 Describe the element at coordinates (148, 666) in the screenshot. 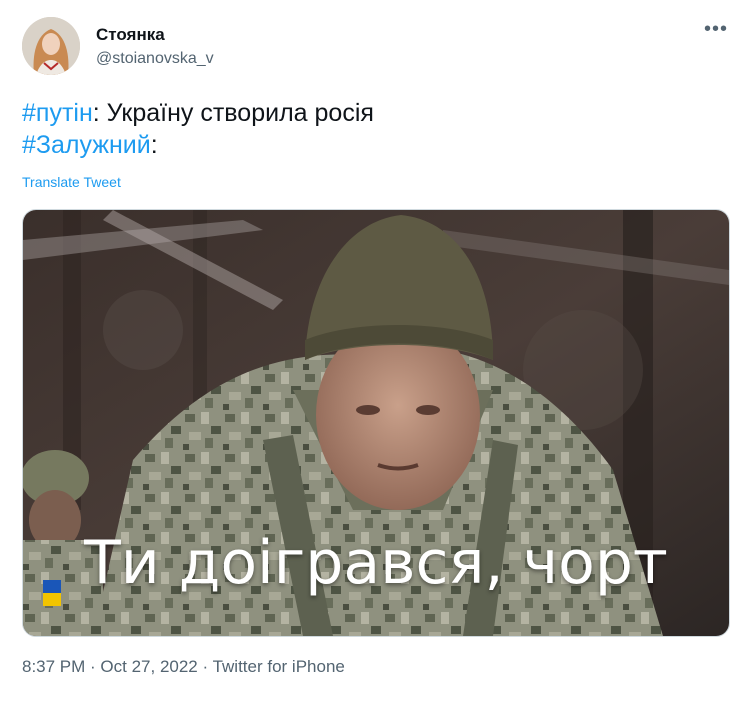

I see `tweet-date: Oct 27, 2022` at that location.